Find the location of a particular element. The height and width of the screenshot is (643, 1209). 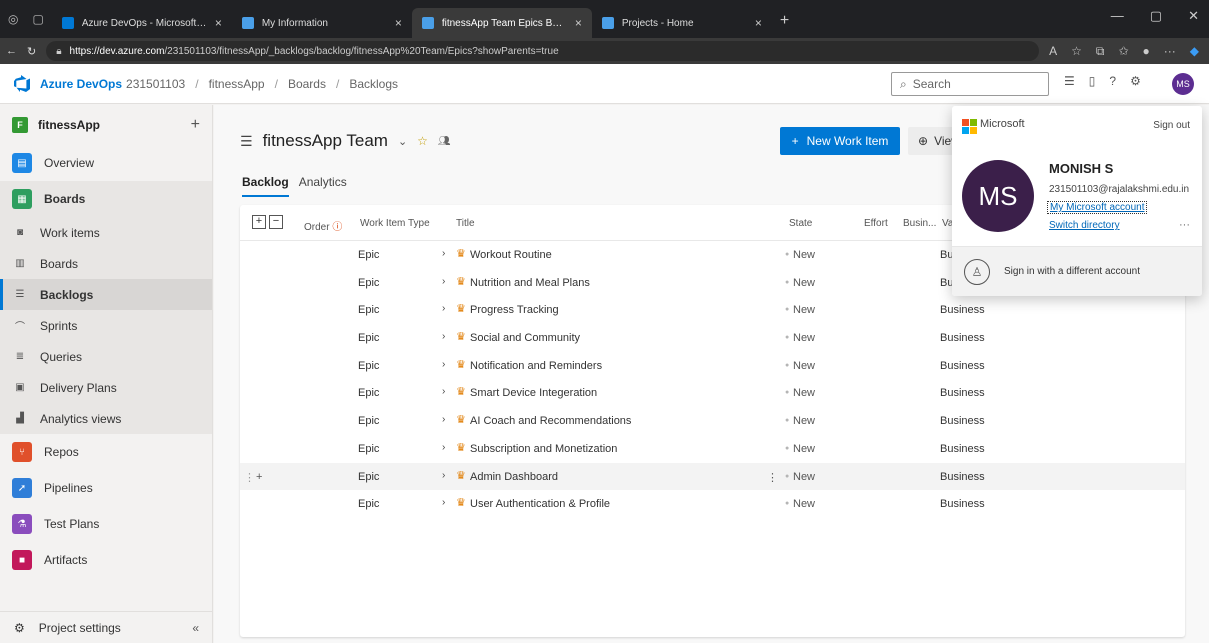

work-item-title: User Authentication & Profile is located at coordinates (540, 504).